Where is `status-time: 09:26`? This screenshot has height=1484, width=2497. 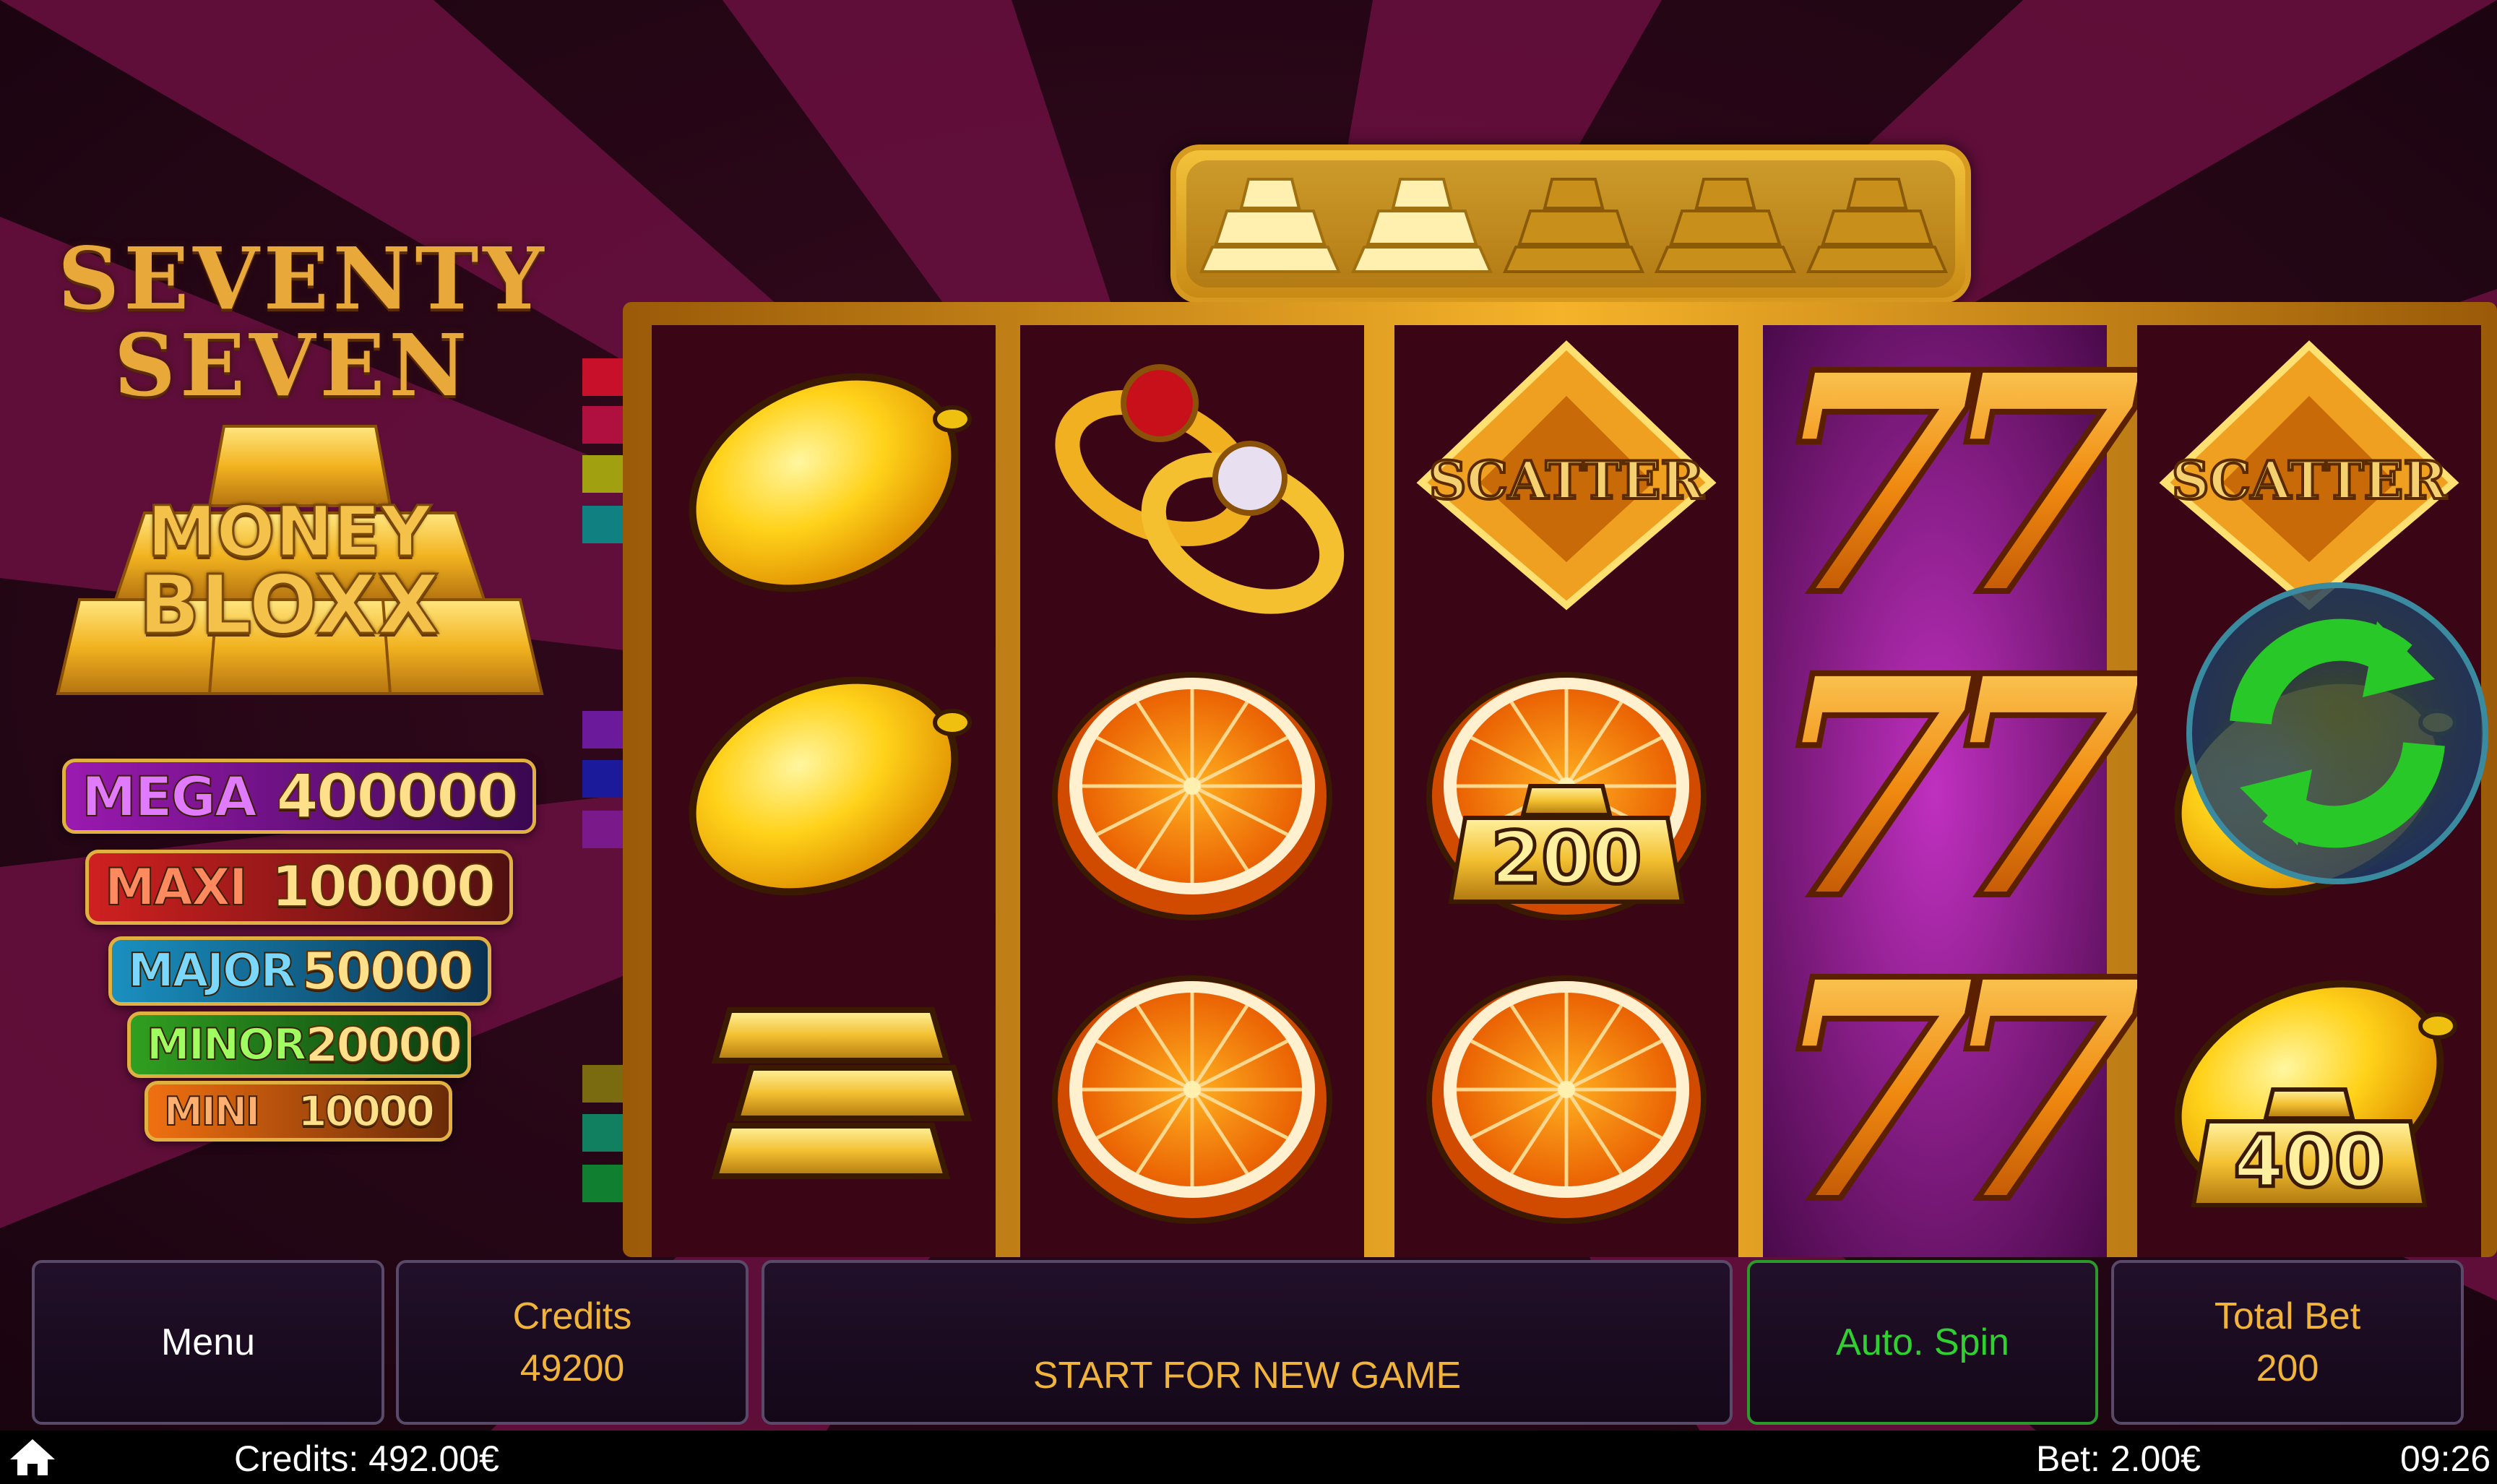 status-time: 09:26 is located at coordinates (2445, 1458).